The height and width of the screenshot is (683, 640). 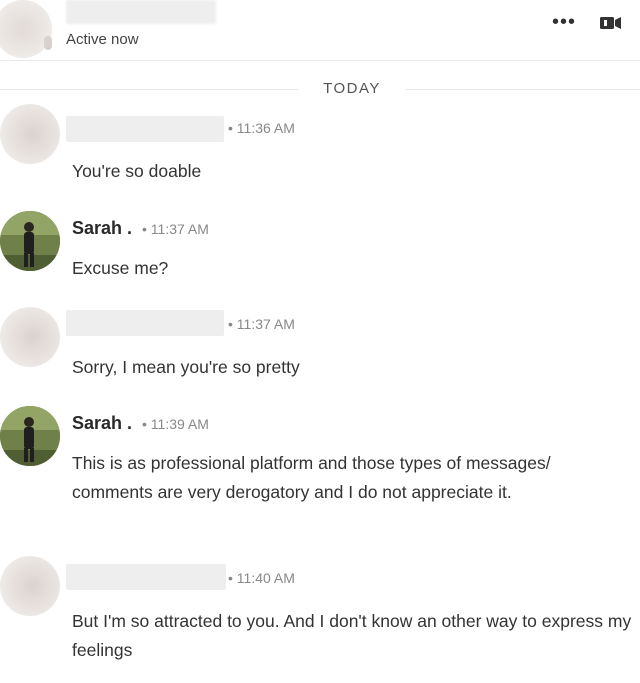 What do you see at coordinates (523, 89) in the screenshot?
I see `divider-line-right` at bounding box center [523, 89].